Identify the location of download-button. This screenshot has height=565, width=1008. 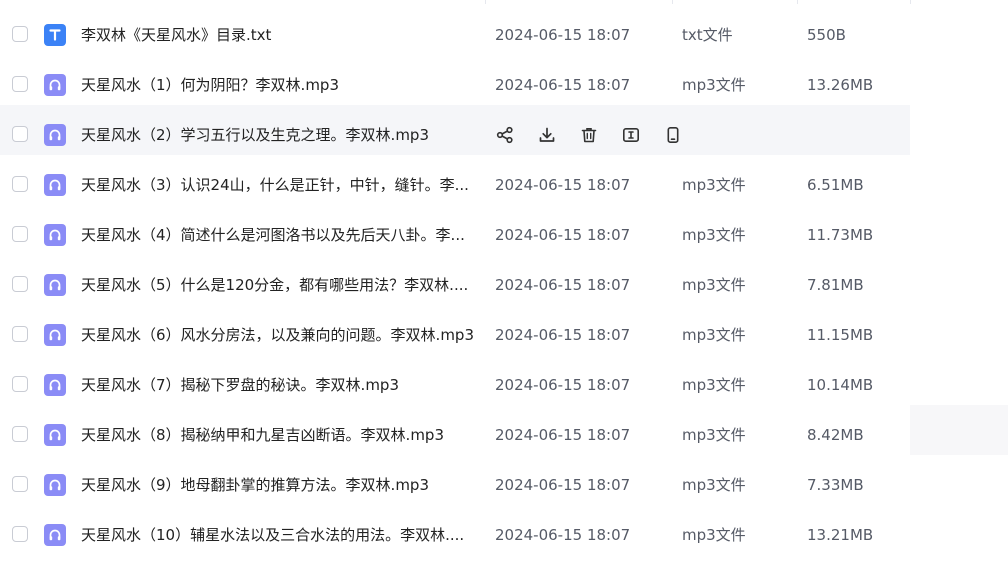
(547, 135).